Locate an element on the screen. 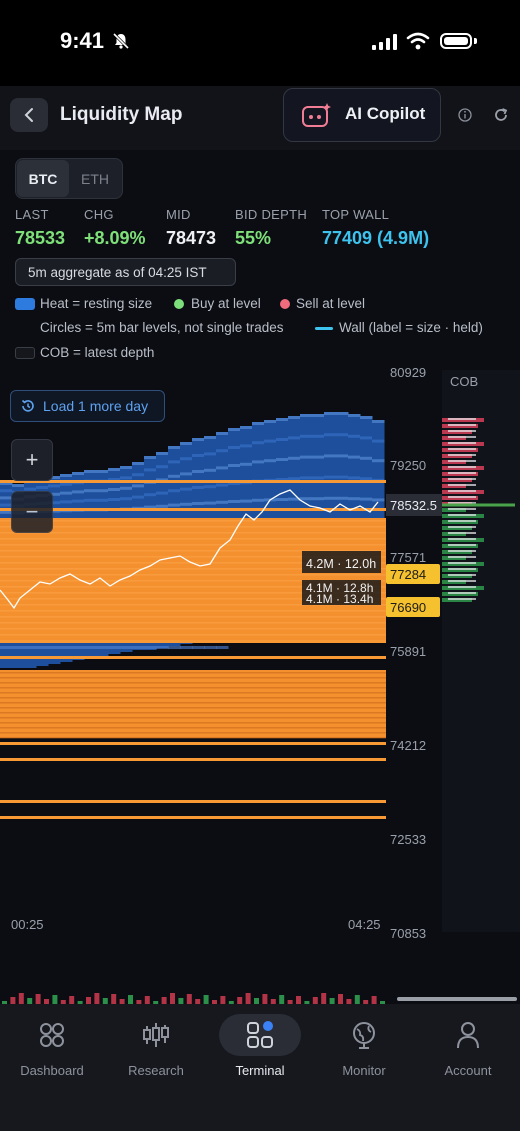  globe-icon is located at coordinates (364, 1035).